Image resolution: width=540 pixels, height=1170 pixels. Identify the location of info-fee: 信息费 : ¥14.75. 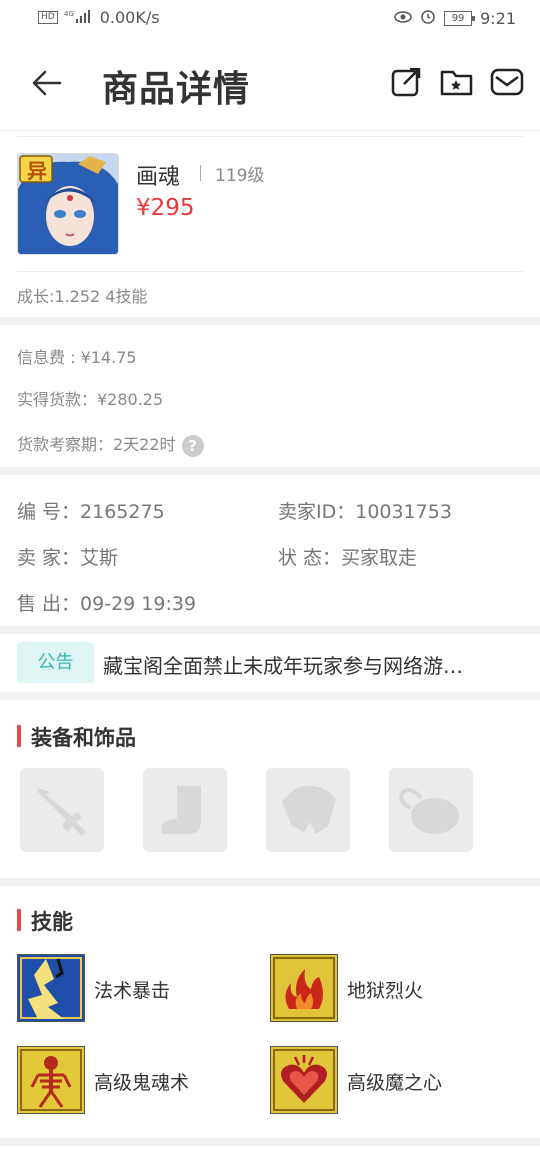
(77, 357).